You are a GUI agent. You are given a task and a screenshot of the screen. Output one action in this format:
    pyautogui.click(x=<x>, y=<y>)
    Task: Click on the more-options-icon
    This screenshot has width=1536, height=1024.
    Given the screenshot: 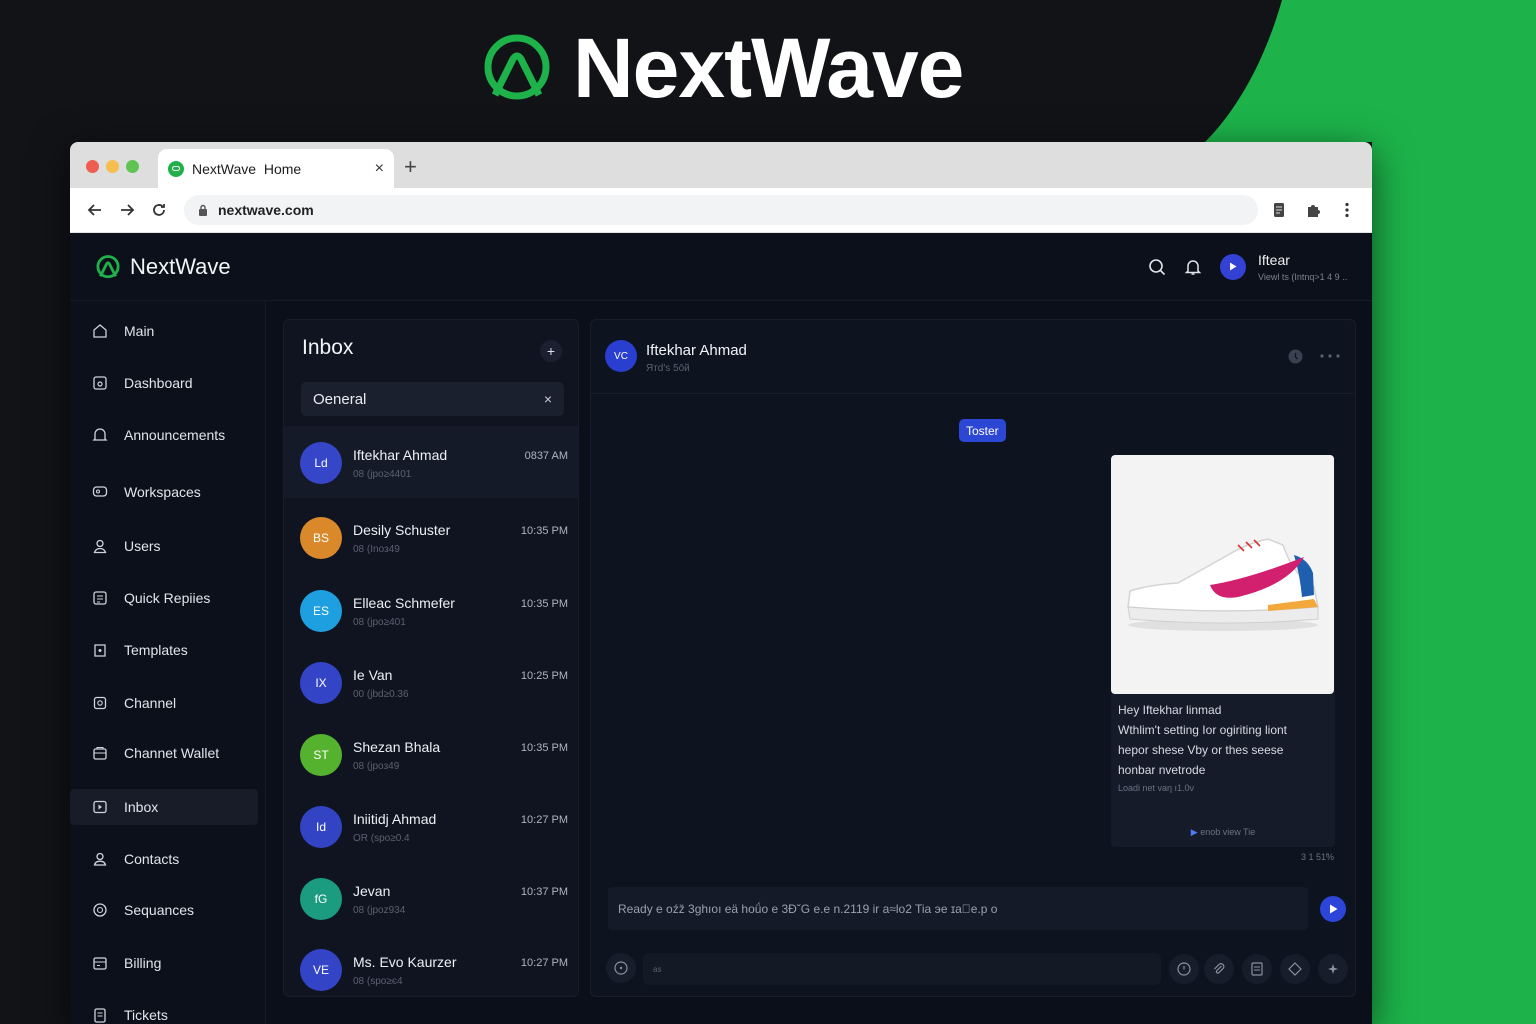 What is the action you would take?
    pyautogui.click(x=1330, y=356)
    